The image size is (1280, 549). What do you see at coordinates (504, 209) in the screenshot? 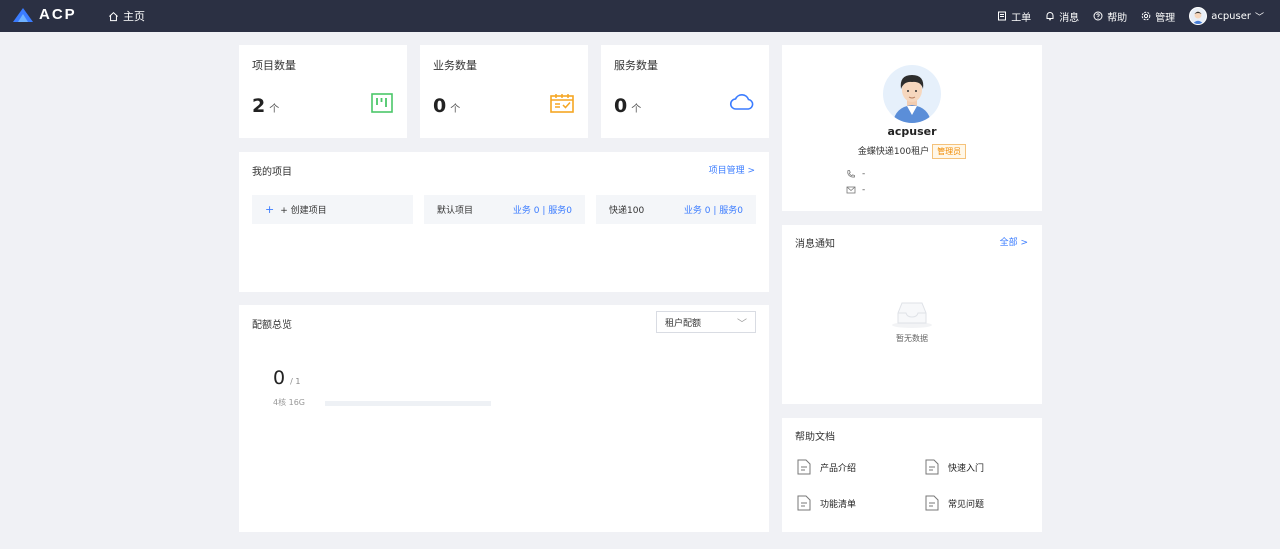
I see `project-tile: 默认项目 业务 0 | 服务0` at bounding box center [504, 209].